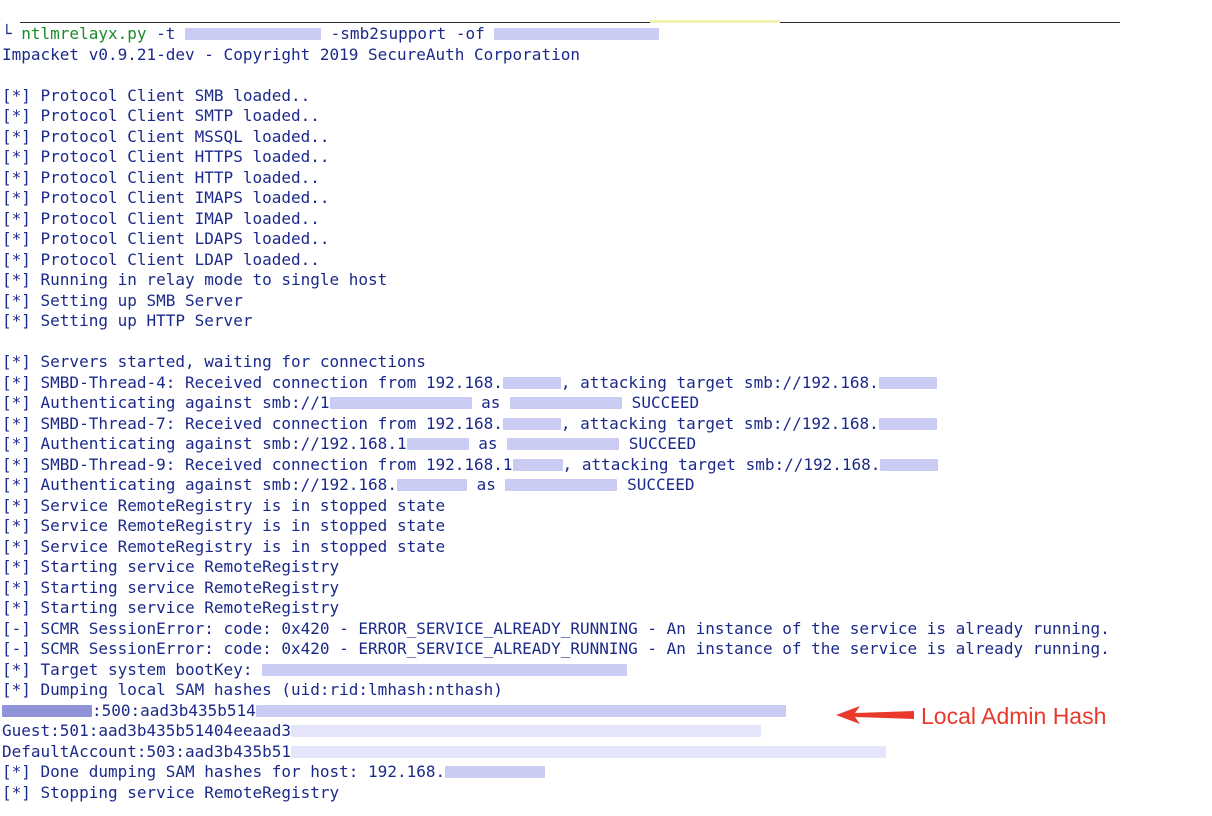  What do you see at coordinates (161, 218) in the screenshot?
I see `log-line: [*] Protocol Client IMAP loaded..` at bounding box center [161, 218].